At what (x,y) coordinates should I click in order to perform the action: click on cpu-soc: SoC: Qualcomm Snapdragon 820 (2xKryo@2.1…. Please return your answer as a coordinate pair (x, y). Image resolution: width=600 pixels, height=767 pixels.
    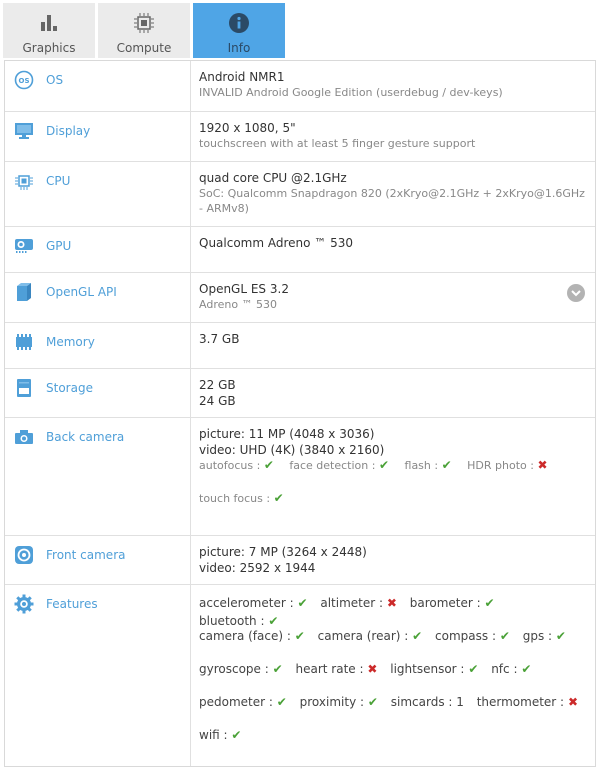
    Looking at the image, I should click on (392, 201).